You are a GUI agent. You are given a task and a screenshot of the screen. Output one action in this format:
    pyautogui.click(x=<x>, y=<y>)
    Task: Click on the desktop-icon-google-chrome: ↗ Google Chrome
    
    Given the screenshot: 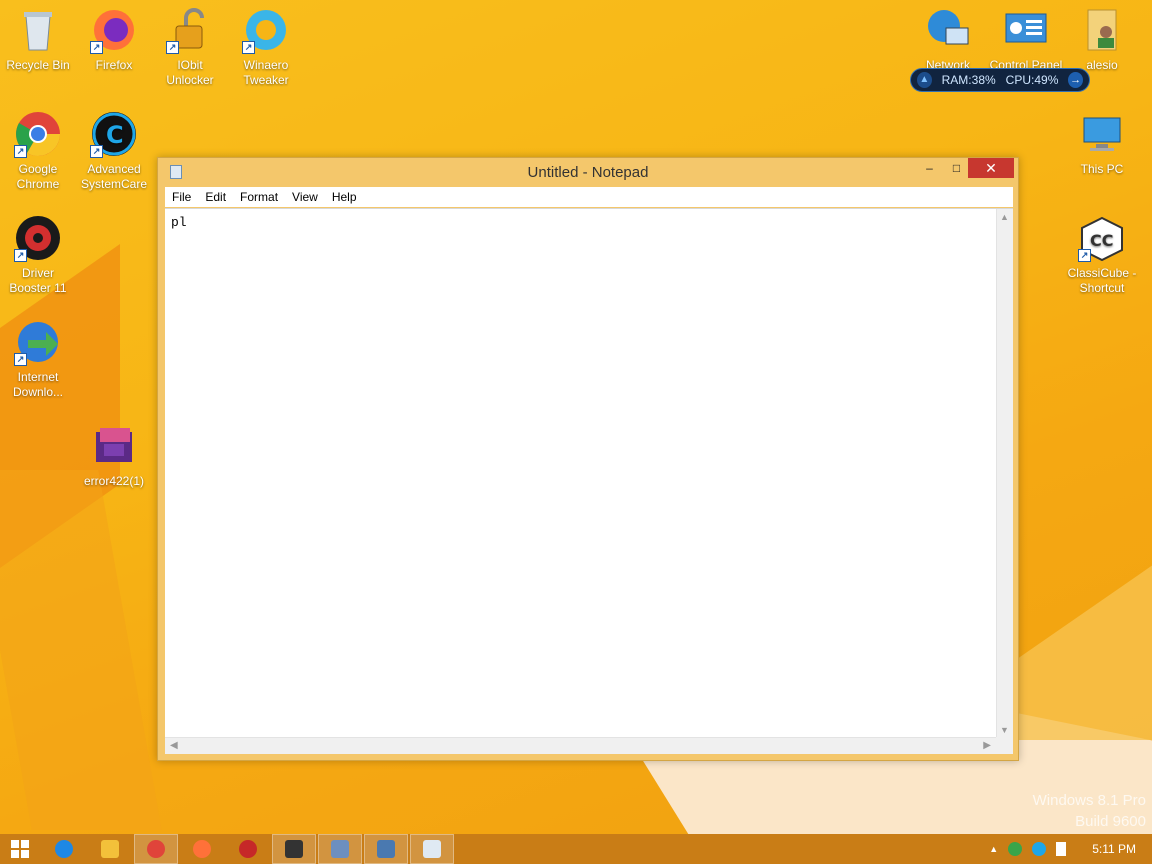 What is the action you would take?
    pyautogui.click(x=38, y=151)
    